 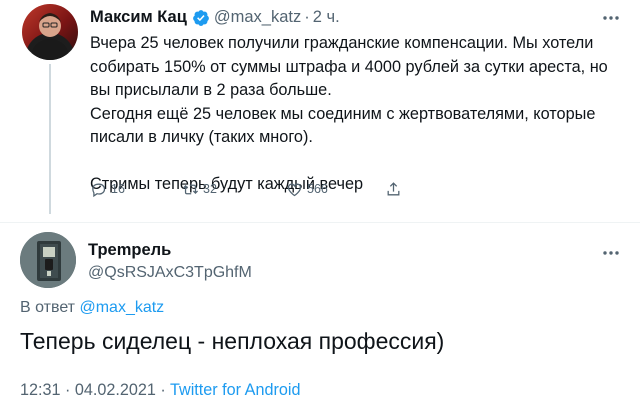 I want to click on retweet-icon, so click(x=190, y=189).